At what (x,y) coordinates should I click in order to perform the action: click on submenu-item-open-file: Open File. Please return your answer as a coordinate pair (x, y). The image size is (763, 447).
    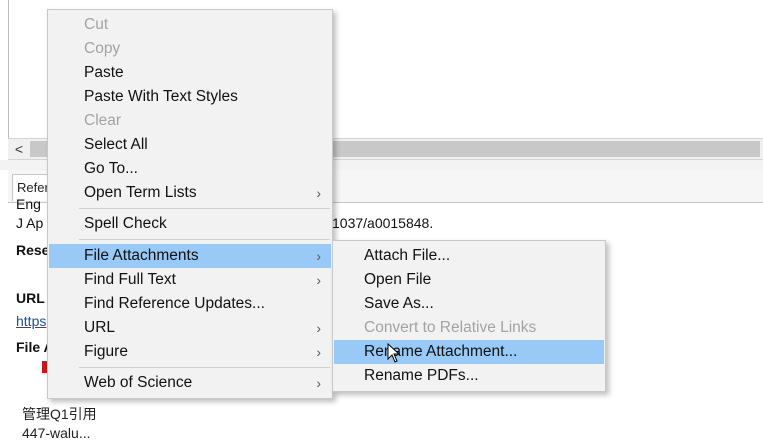
    Looking at the image, I should click on (469, 280).